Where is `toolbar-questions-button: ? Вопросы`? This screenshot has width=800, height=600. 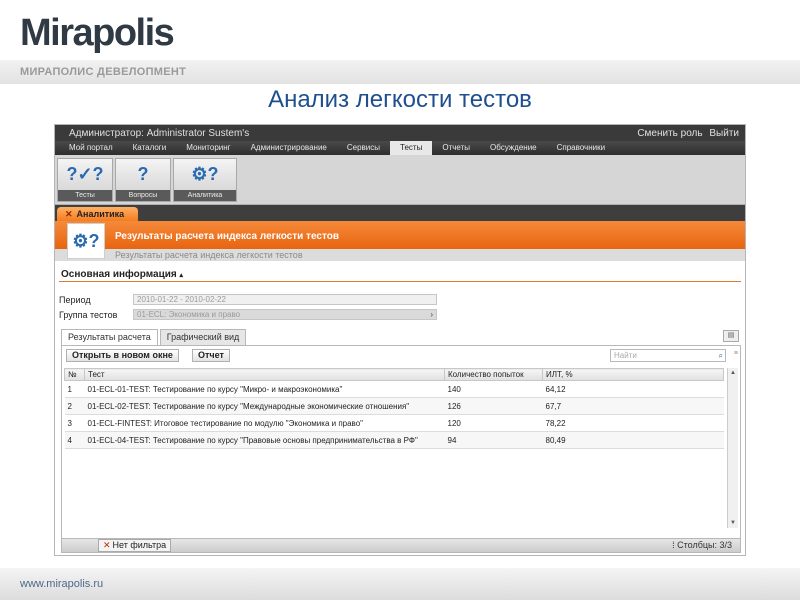 toolbar-questions-button: ? Вопросы is located at coordinates (143, 180).